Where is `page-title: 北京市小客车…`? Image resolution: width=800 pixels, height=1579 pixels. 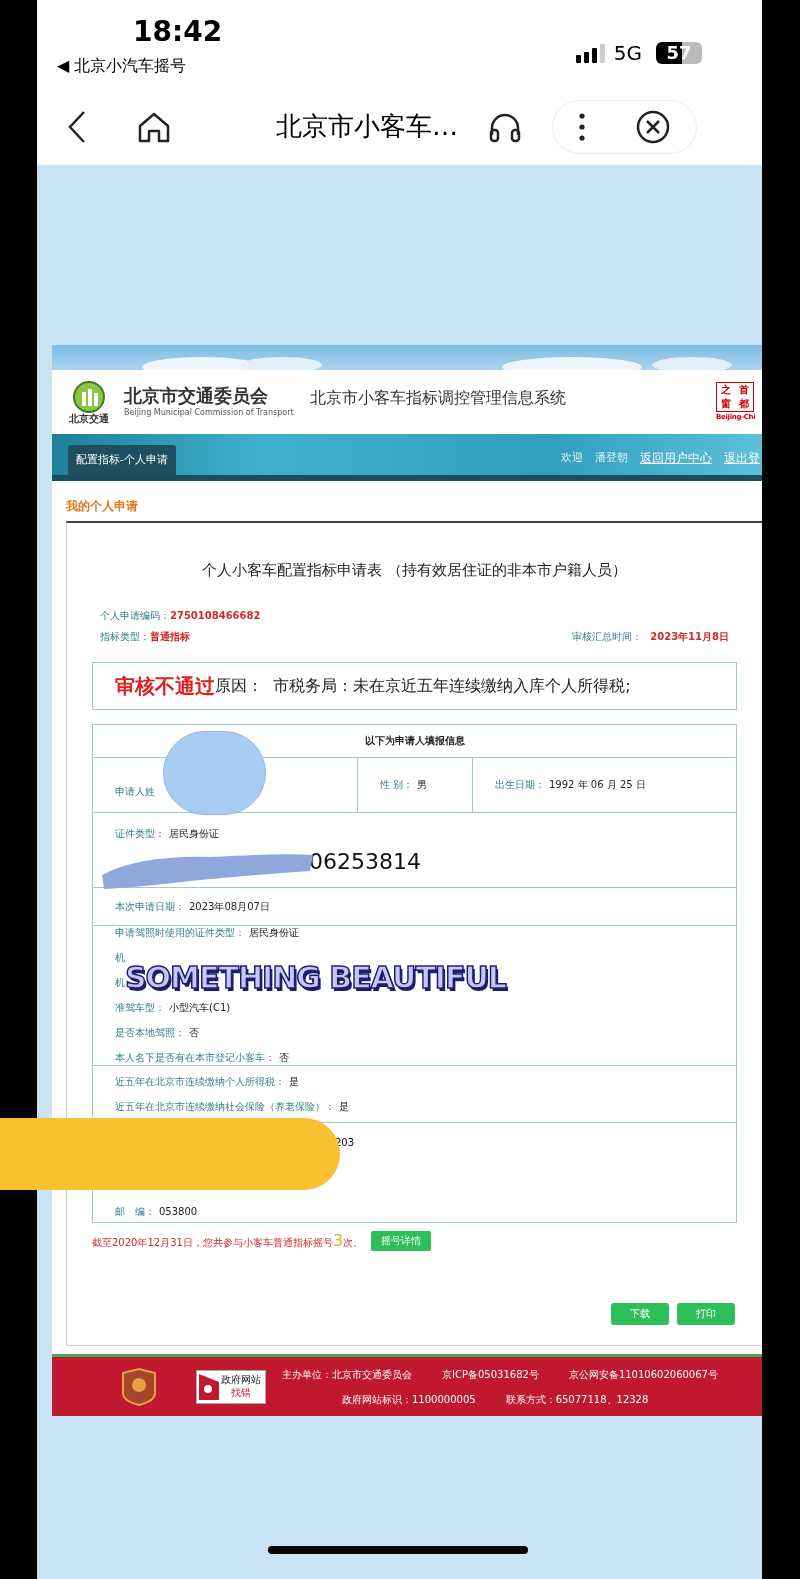 page-title: 北京市小客车… is located at coordinates (367, 126).